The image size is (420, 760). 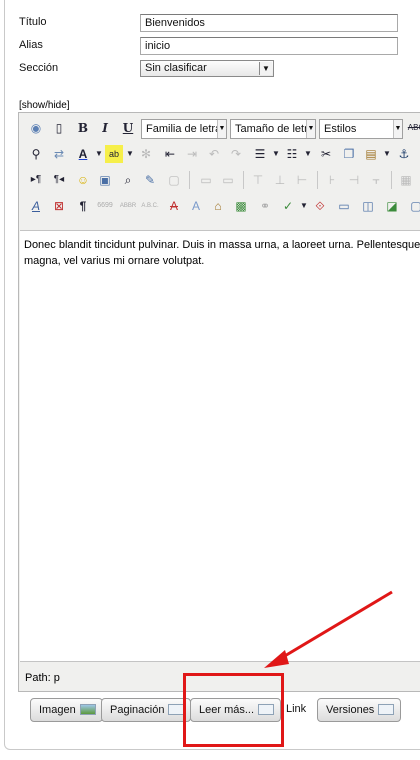 What do you see at coordinates (192, 154) in the screenshot?
I see `indent-icon: ⇥` at bounding box center [192, 154].